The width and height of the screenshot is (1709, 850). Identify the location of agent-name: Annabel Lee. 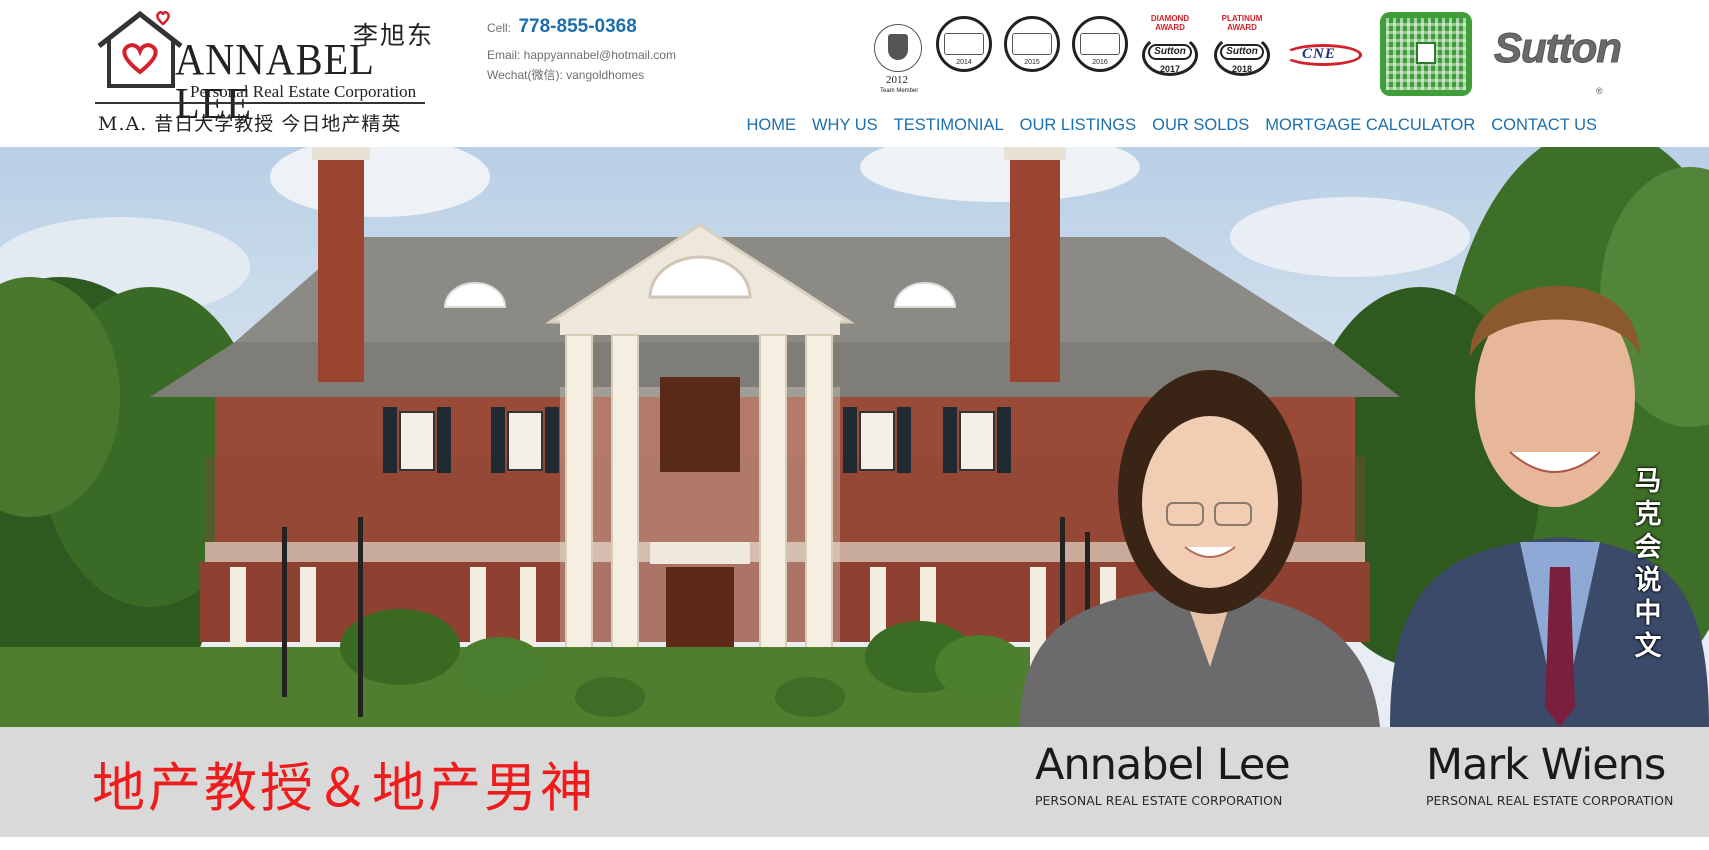
(1163, 765).